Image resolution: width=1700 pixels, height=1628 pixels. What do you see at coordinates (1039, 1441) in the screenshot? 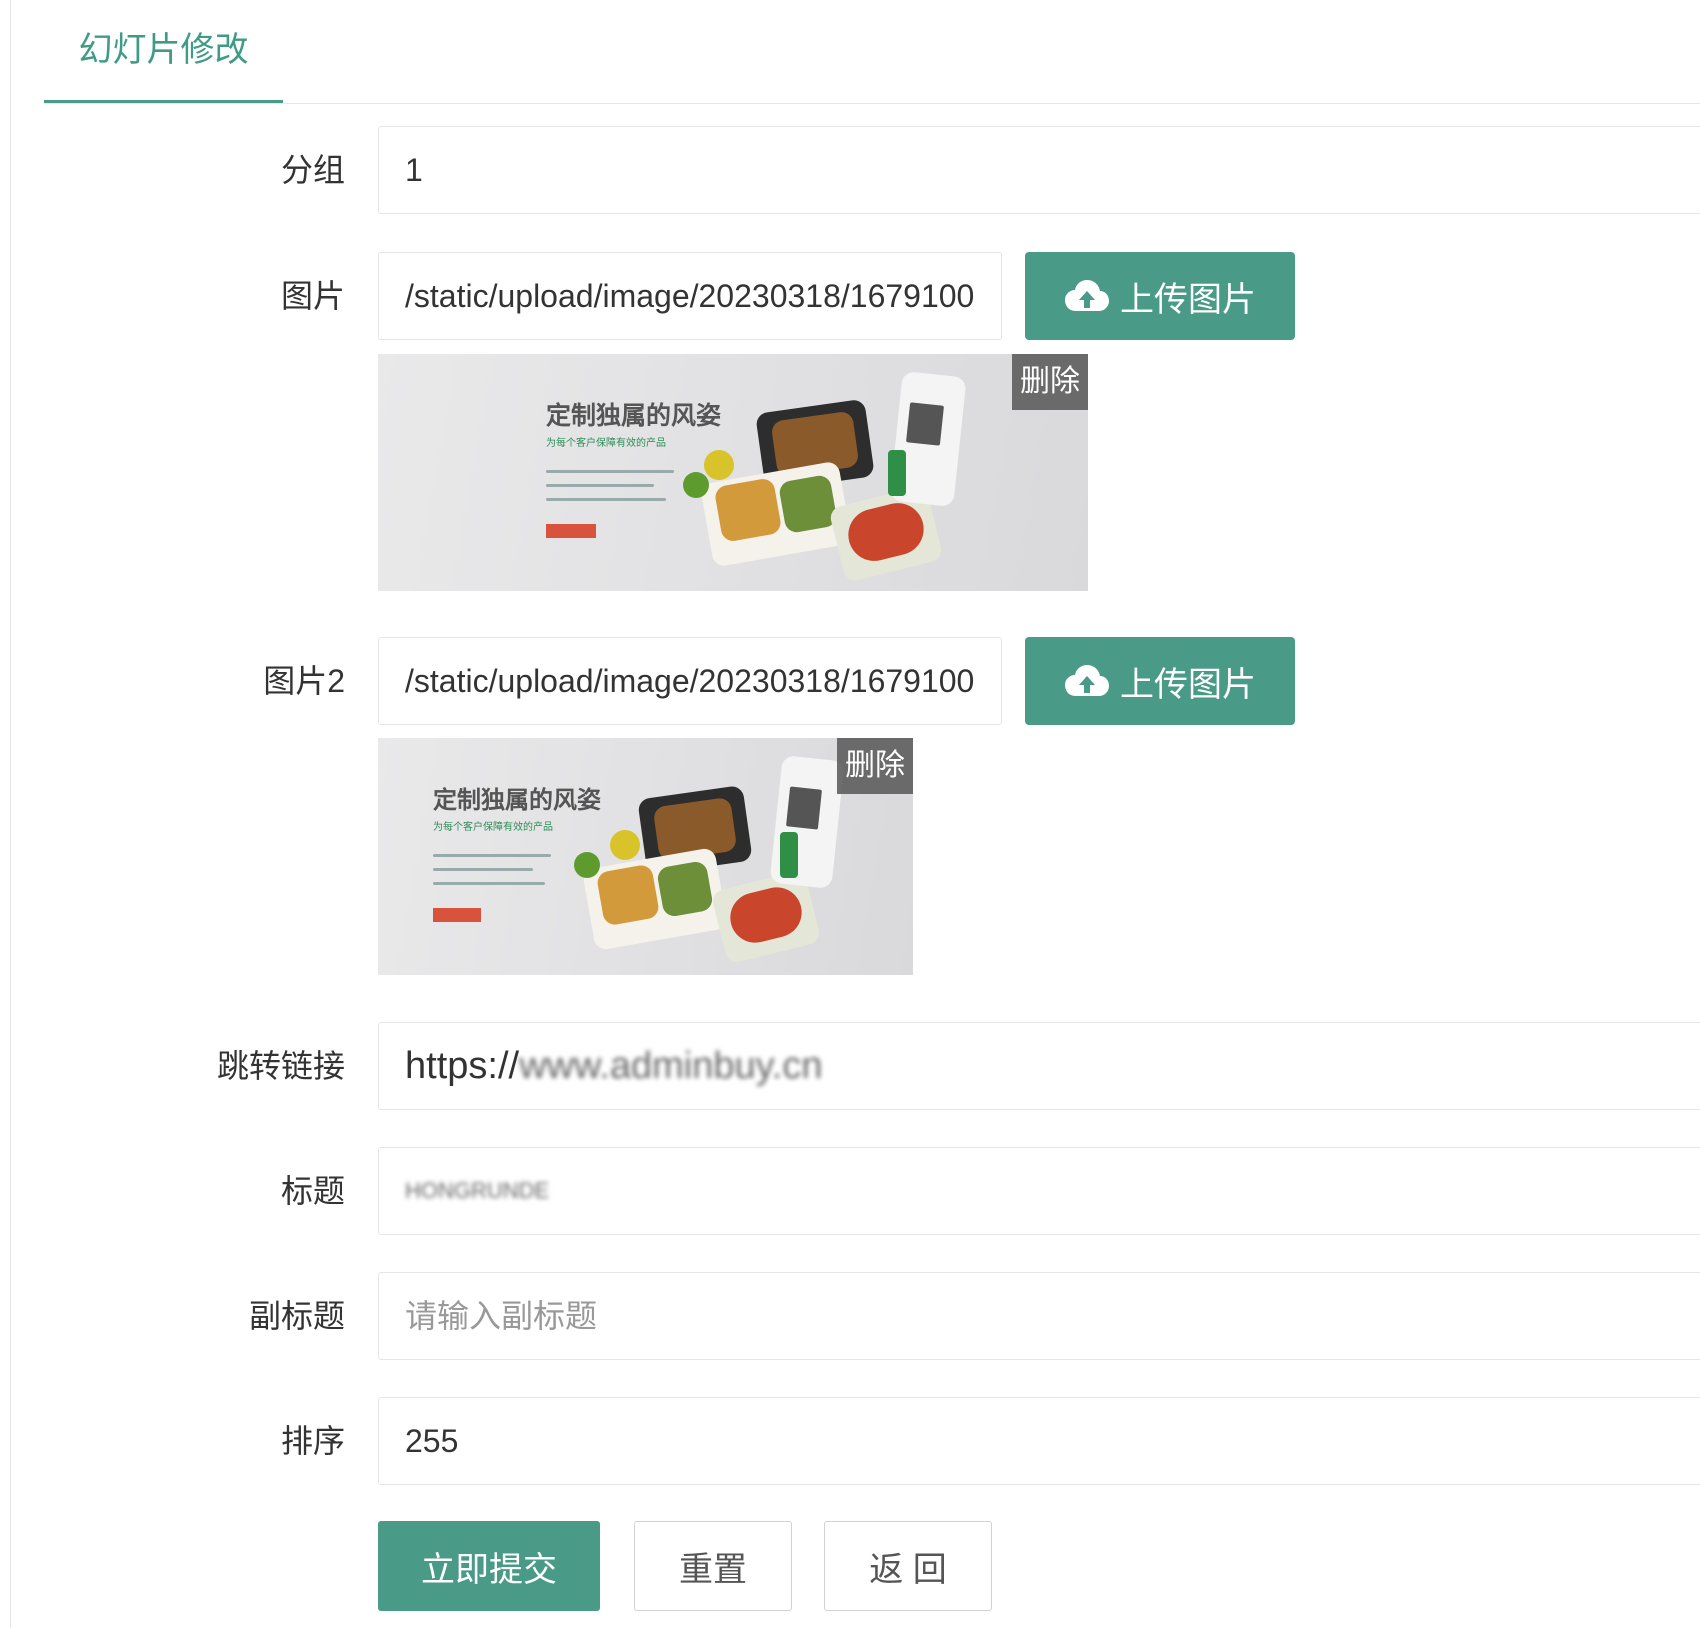
I see `sort-input: 255` at bounding box center [1039, 1441].